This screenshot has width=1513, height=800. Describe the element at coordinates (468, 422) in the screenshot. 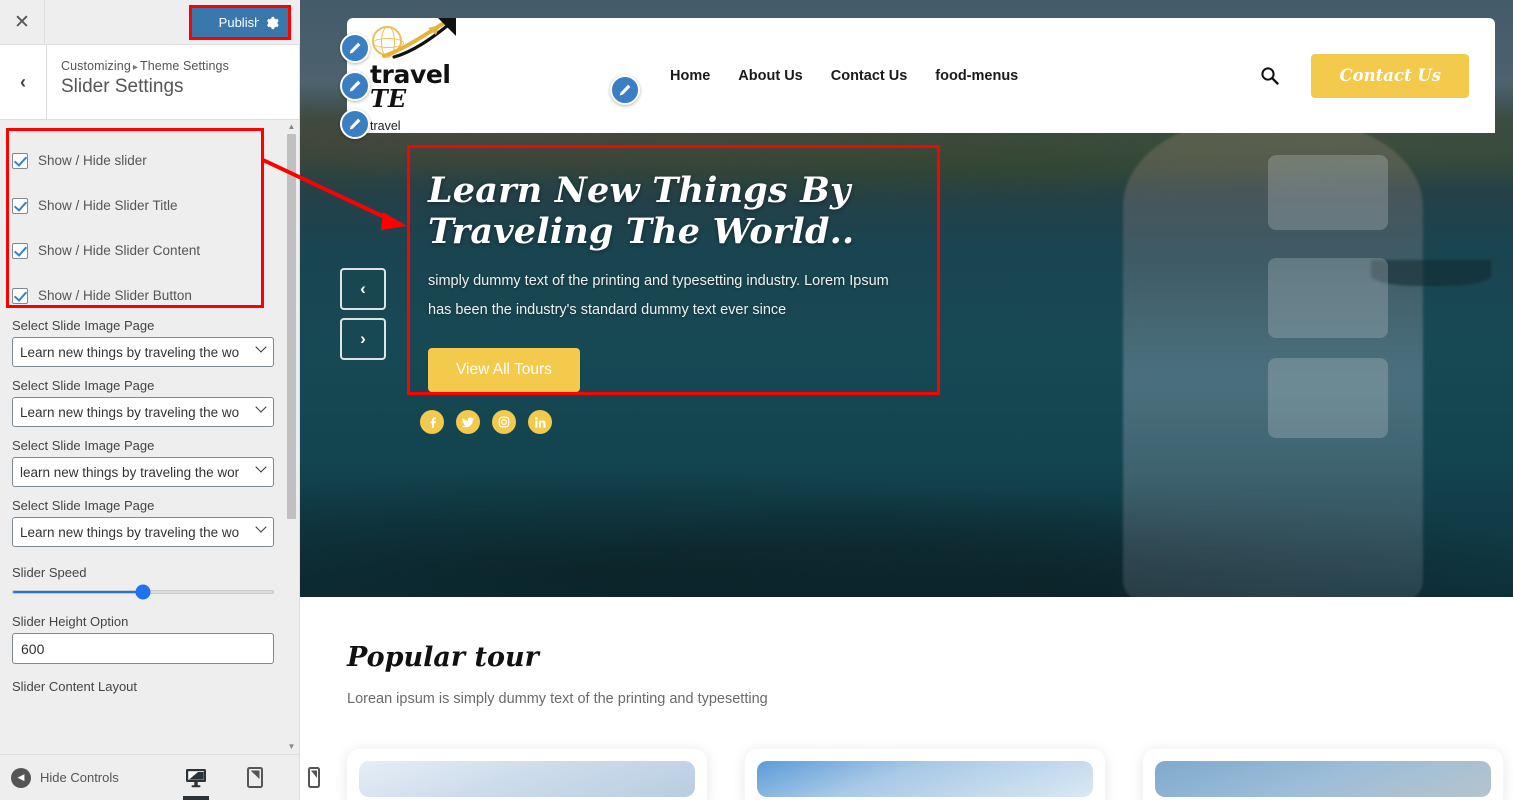

I see `twitter-icon` at that location.